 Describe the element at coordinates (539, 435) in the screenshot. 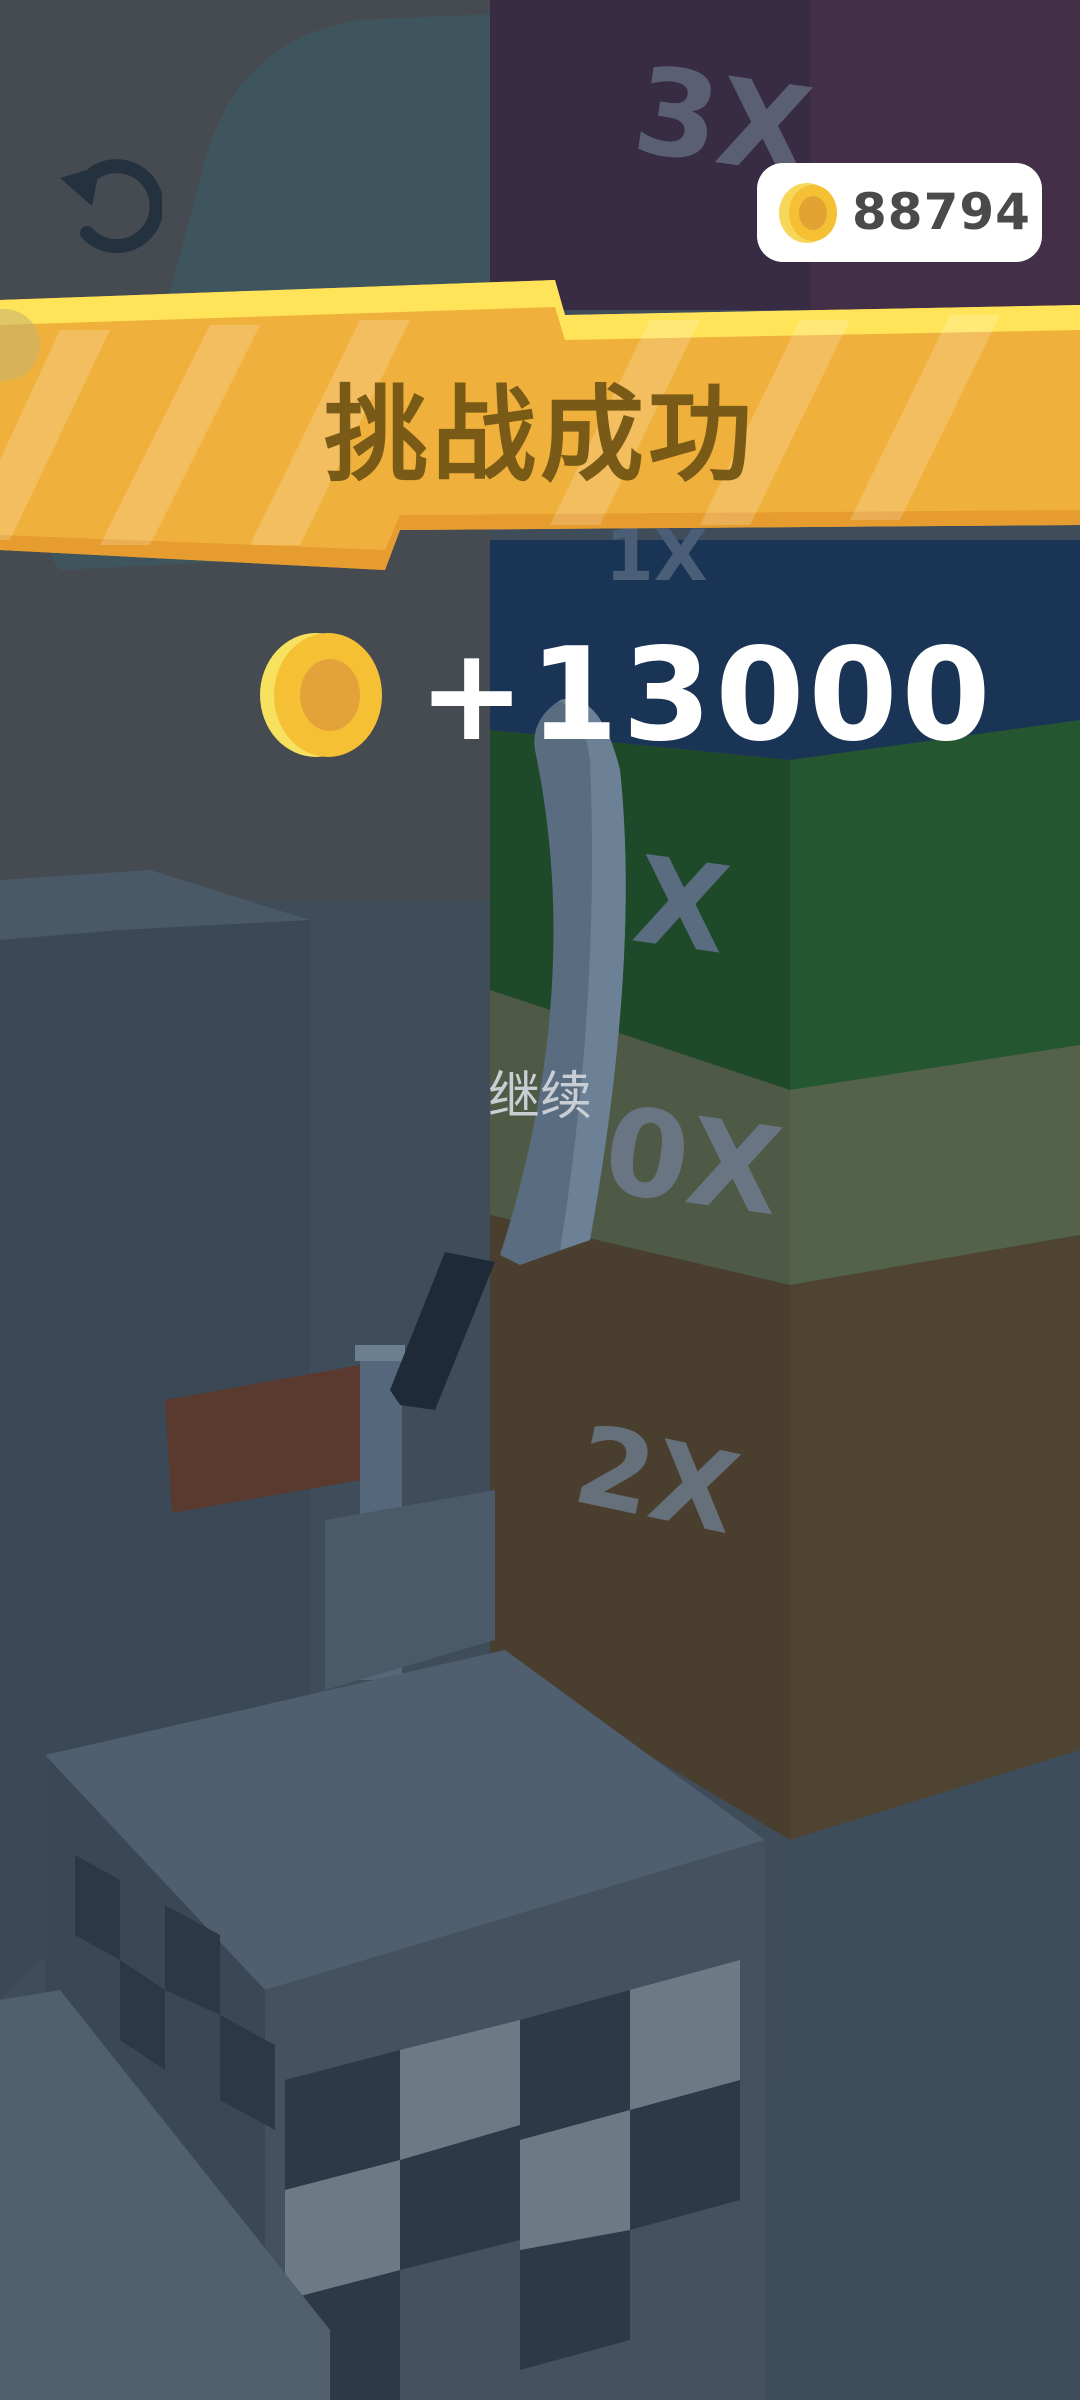

I see `banner-title: 挑战成功` at that location.